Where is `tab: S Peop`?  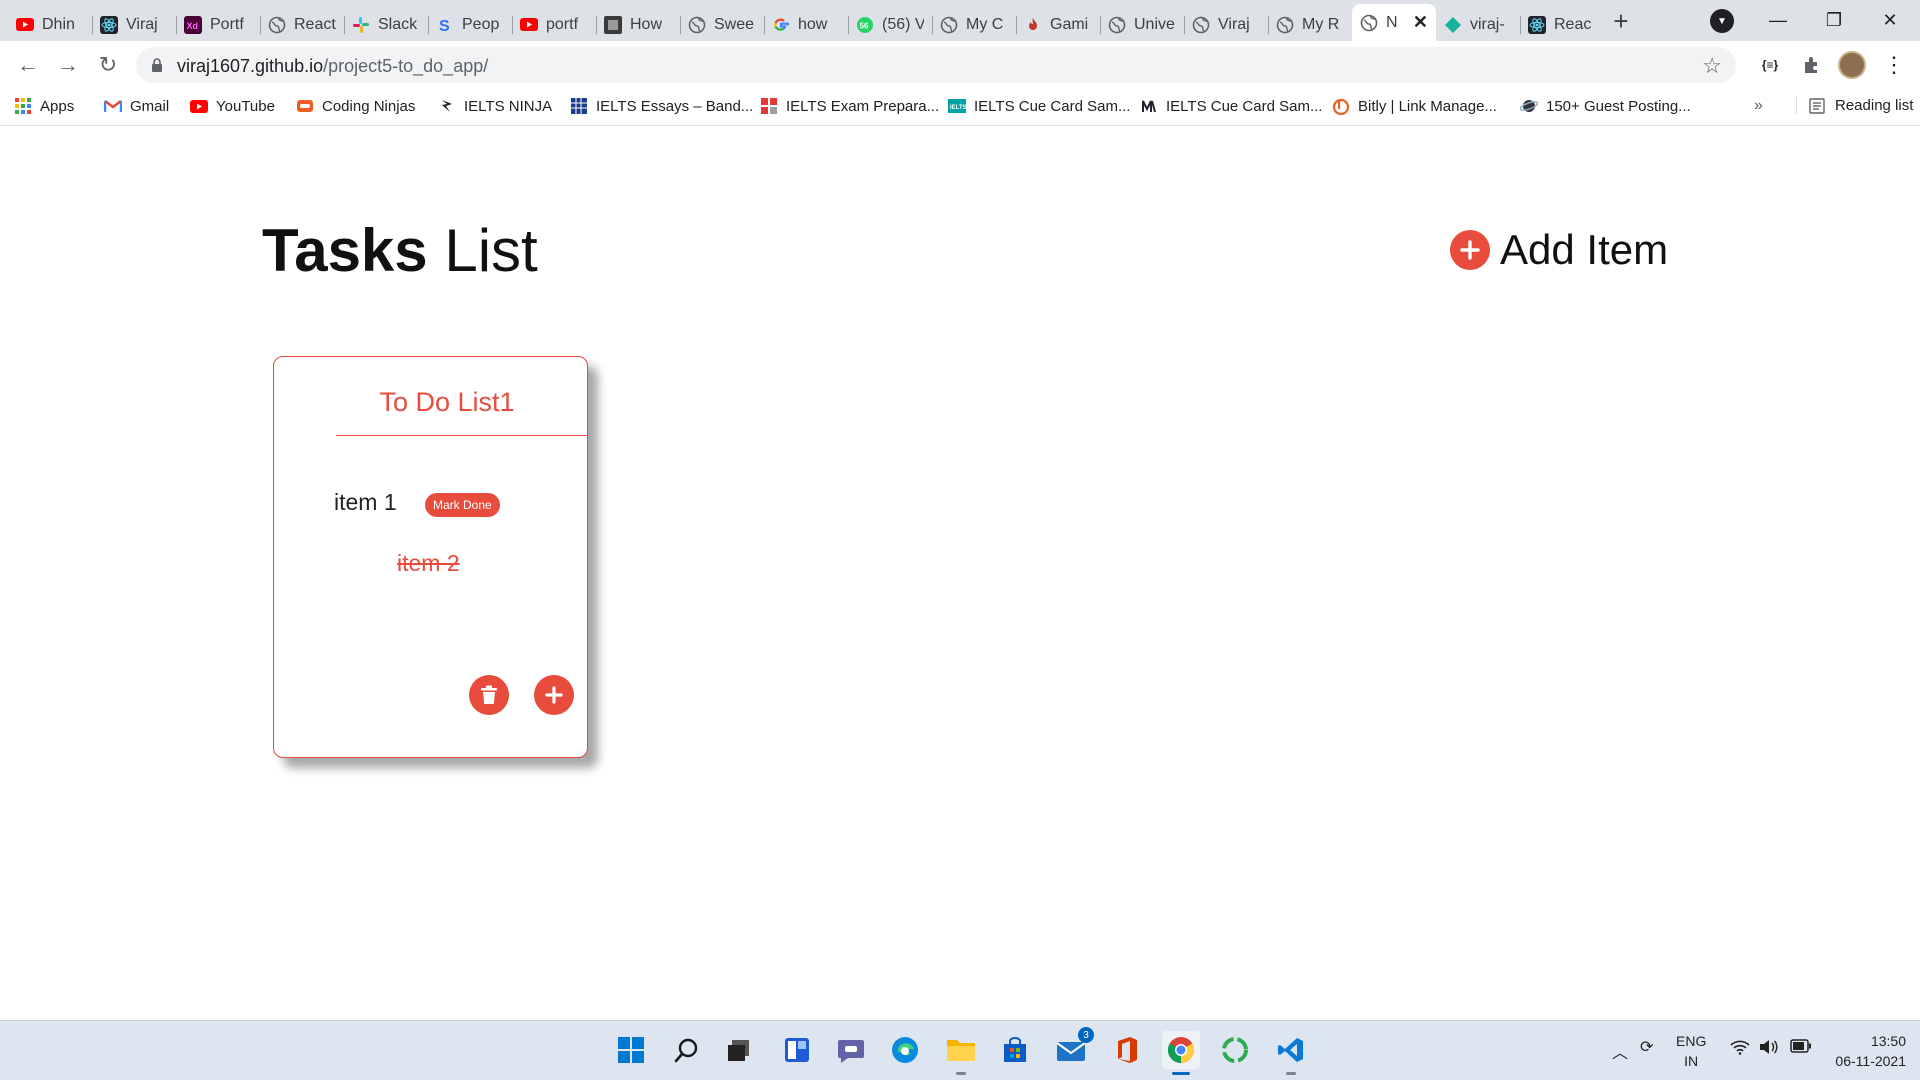
tab: S Peop is located at coordinates (470, 24).